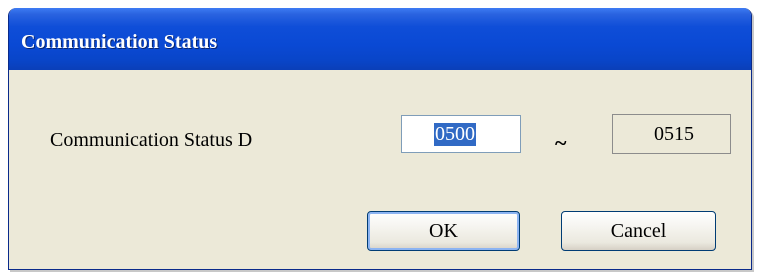 The height and width of the screenshot is (275, 758). I want to click on cancel-button: Cancel, so click(638, 231).